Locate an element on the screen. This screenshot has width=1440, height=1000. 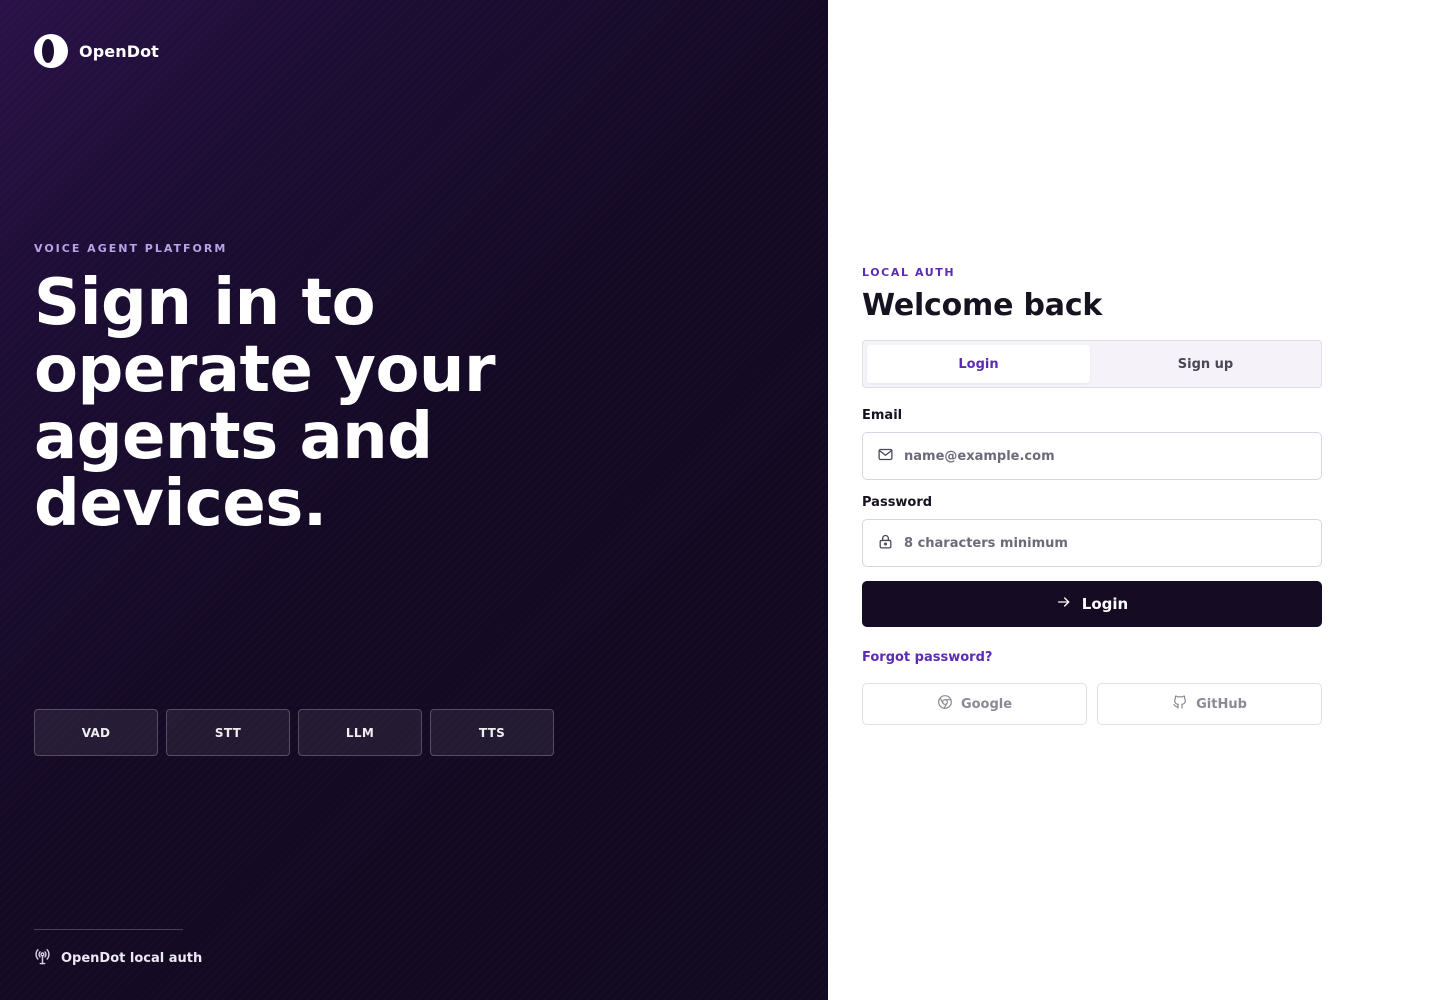
github-button: GitHub is located at coordinates (1209, 704).